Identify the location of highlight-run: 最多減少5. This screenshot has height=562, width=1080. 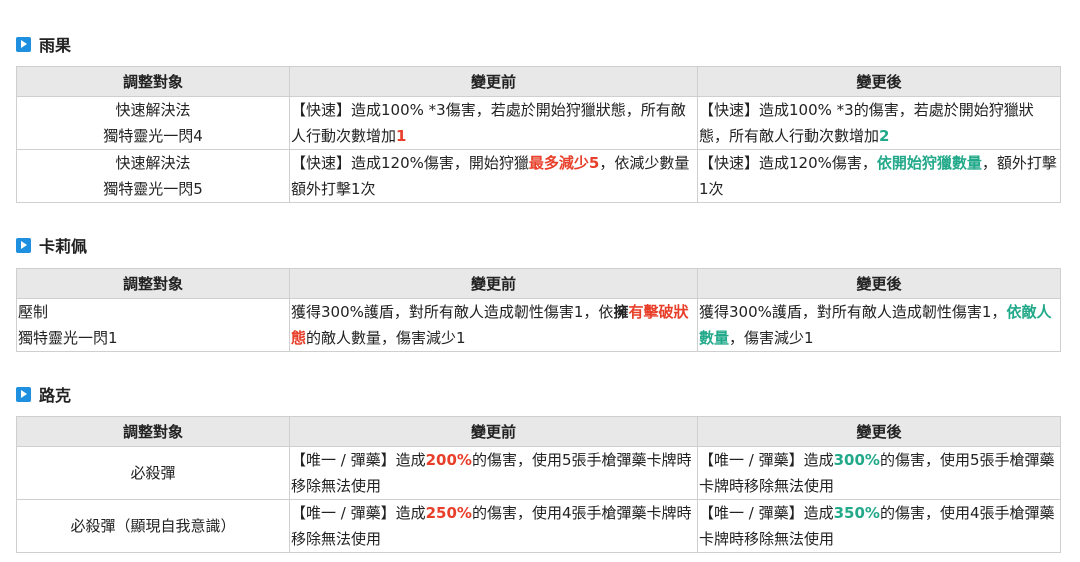
(564, 163).